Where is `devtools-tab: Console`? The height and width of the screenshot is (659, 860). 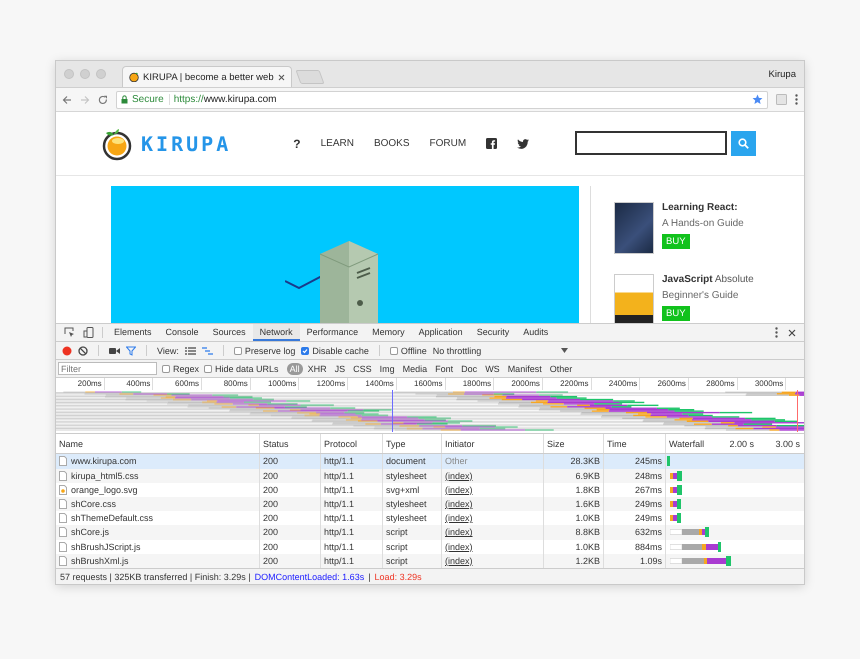
devtools-tab: Console is located at coordinates (182, 332).